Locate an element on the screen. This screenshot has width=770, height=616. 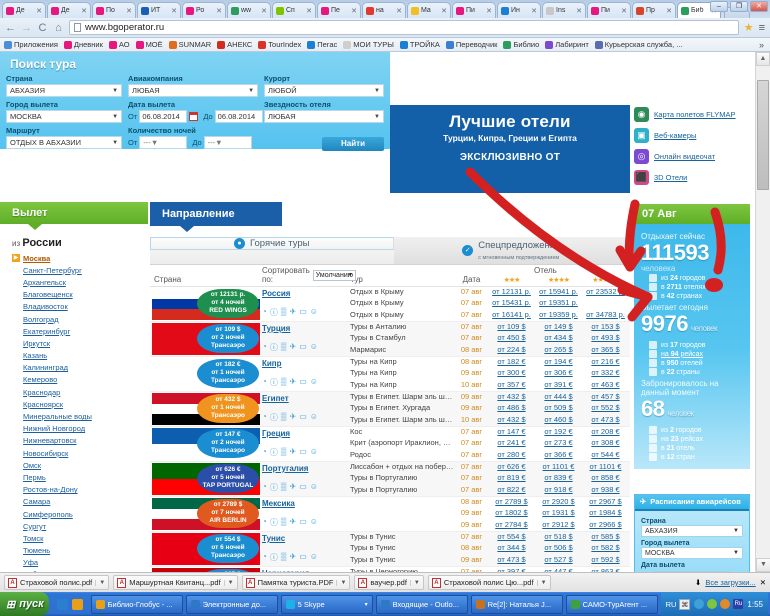
sidebar-city-Сургут: Сургут is located at coordinates (80, 526).